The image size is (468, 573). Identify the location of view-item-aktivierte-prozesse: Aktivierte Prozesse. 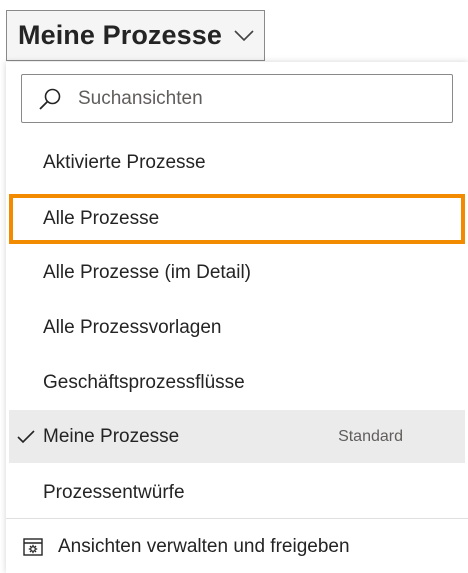
(237, 163).